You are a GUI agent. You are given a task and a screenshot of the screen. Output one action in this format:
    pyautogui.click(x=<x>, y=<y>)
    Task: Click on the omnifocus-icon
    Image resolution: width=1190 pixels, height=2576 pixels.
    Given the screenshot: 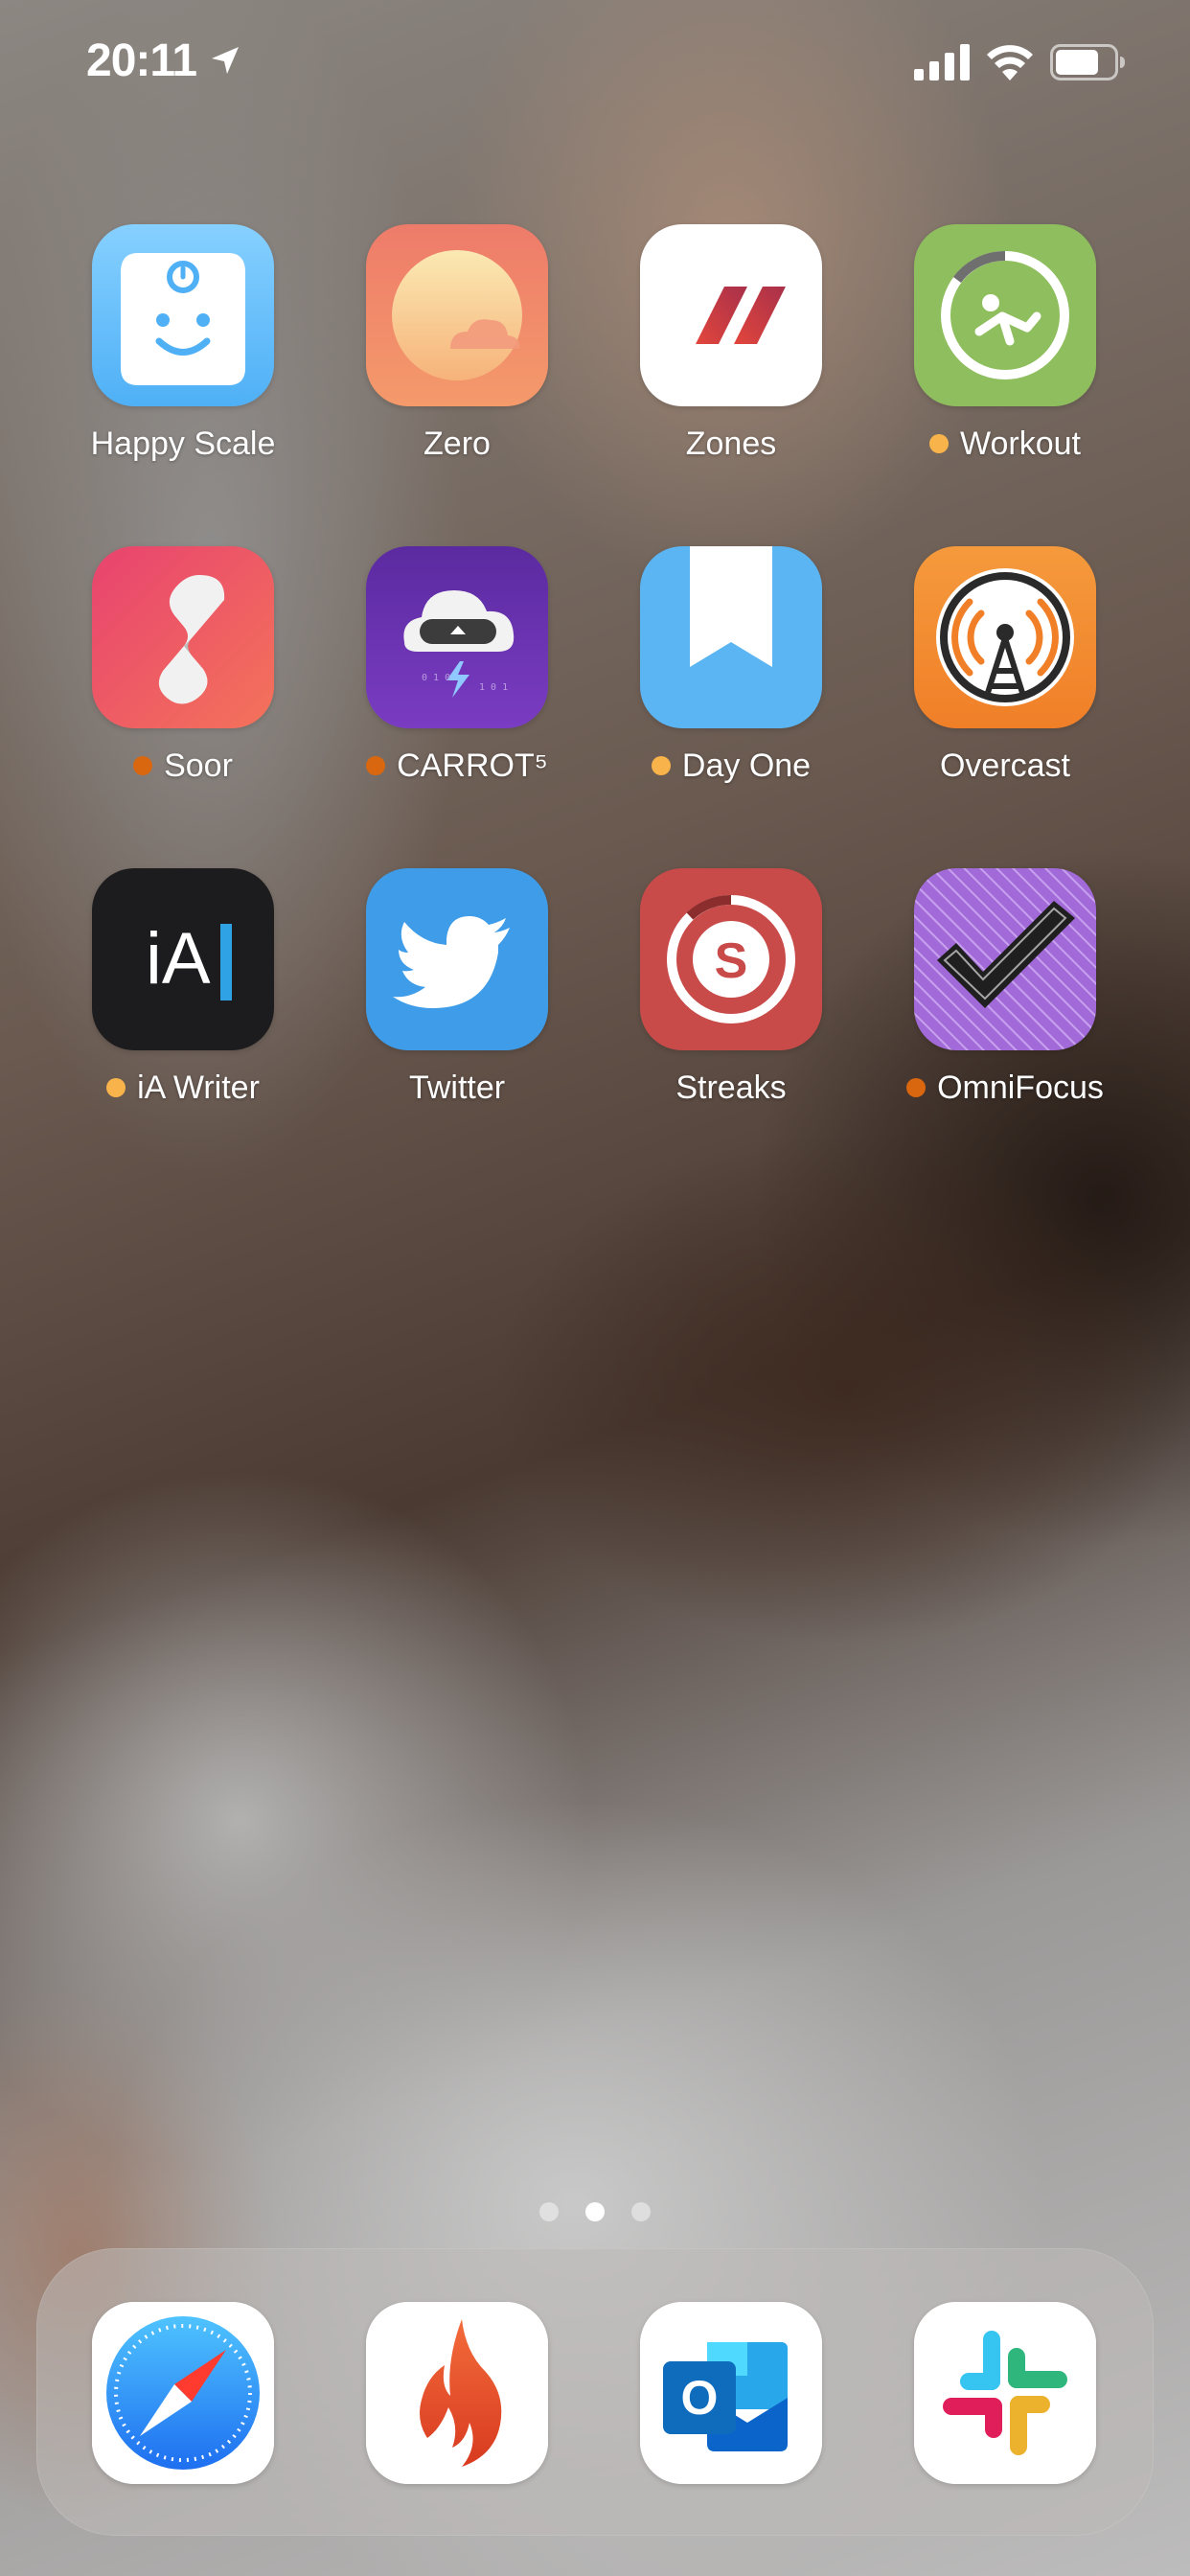 What is the action you would take?
    pyautogui.click(x=1005, y=959)
    